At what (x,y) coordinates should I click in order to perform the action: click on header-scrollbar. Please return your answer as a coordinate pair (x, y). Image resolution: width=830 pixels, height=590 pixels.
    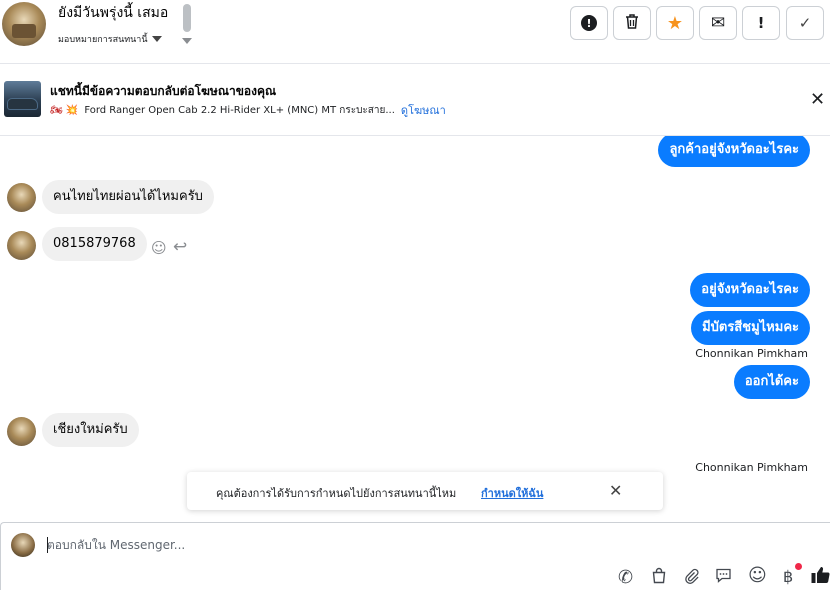
    Looking at the image, I should click on (187, 24).